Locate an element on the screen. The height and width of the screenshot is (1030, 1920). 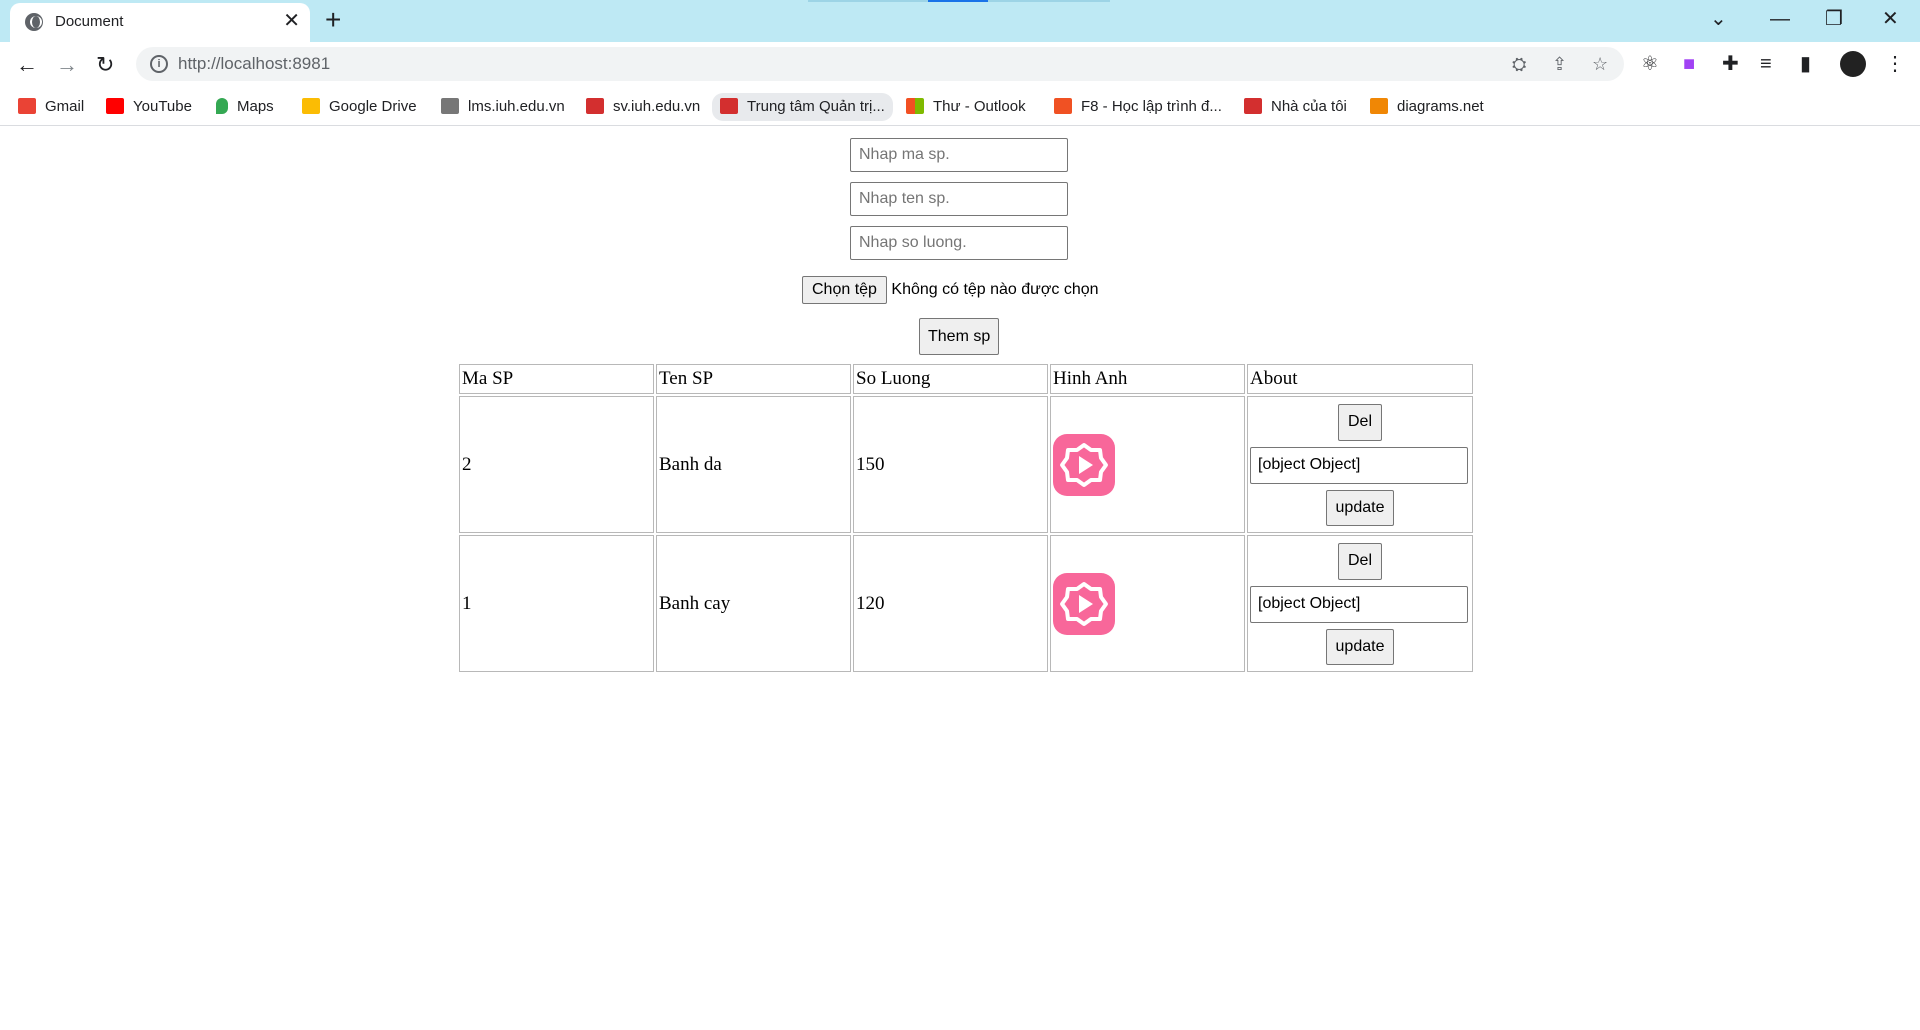
restore-icon: ❐ is located at coordinates (1834, 19).